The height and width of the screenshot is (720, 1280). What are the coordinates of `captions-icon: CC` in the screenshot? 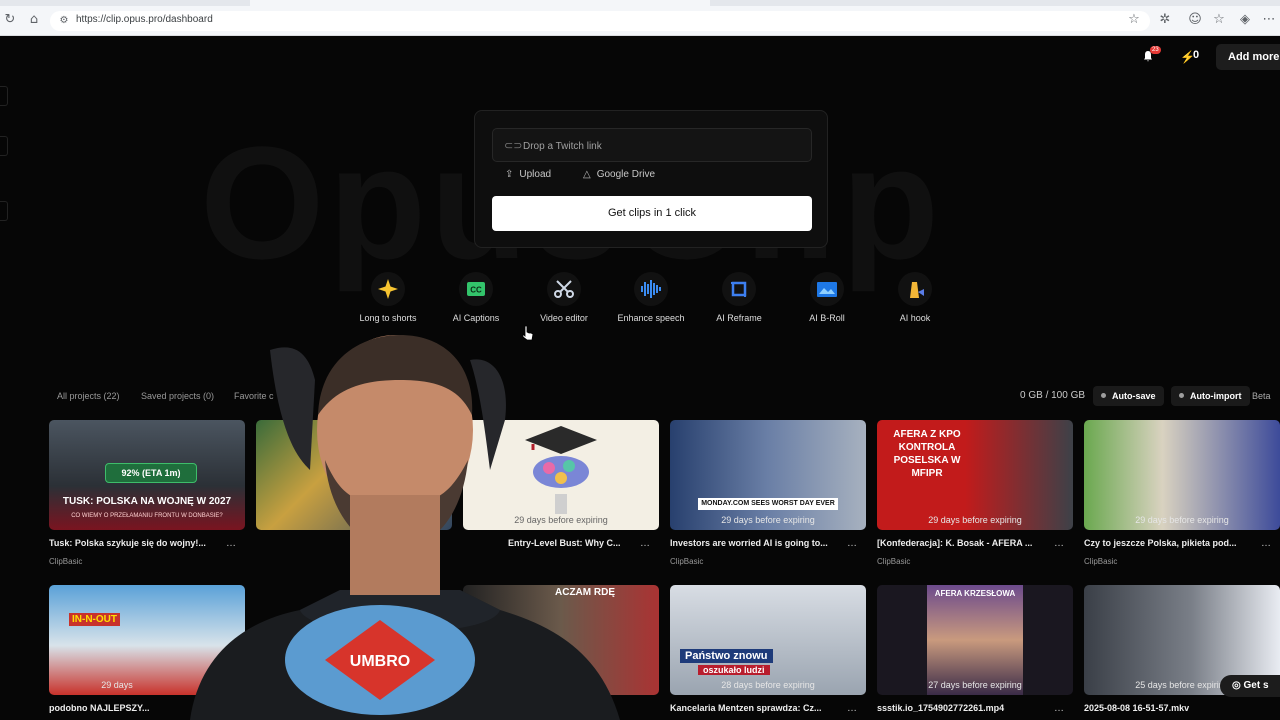 It's located at (476, 289).